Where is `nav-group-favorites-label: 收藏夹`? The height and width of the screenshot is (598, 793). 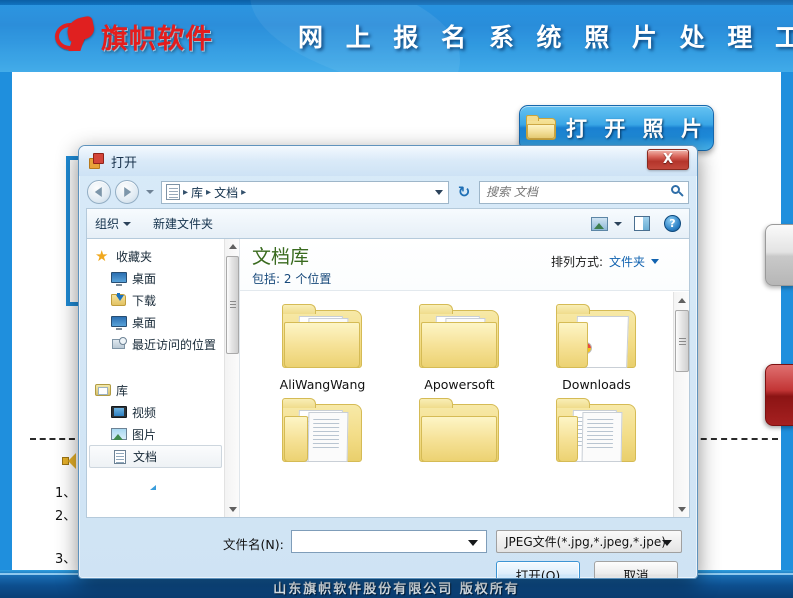
nav-group-favorites-label: 收藏夹 is located at coordinates (134, 256).